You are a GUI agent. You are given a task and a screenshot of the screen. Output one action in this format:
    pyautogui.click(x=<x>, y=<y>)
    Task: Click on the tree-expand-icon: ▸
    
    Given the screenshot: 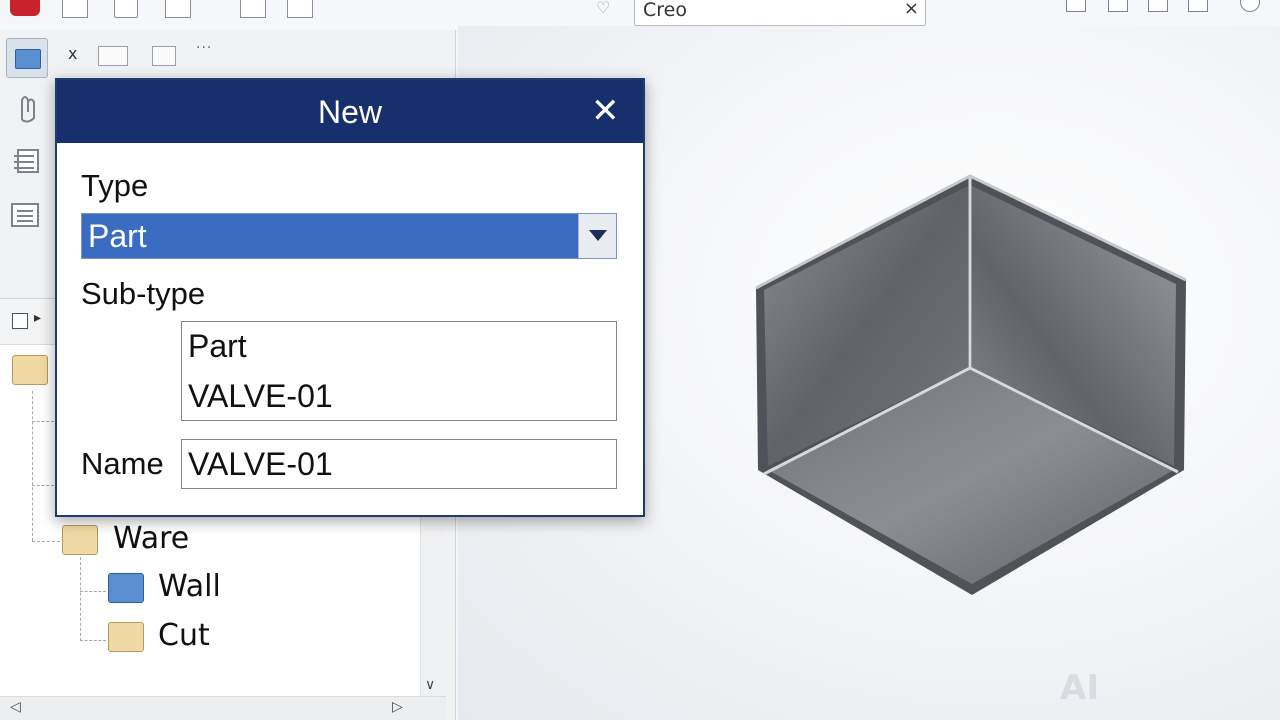 What is the action you would take?
    pyautogui.click(x=37, y=318)
    